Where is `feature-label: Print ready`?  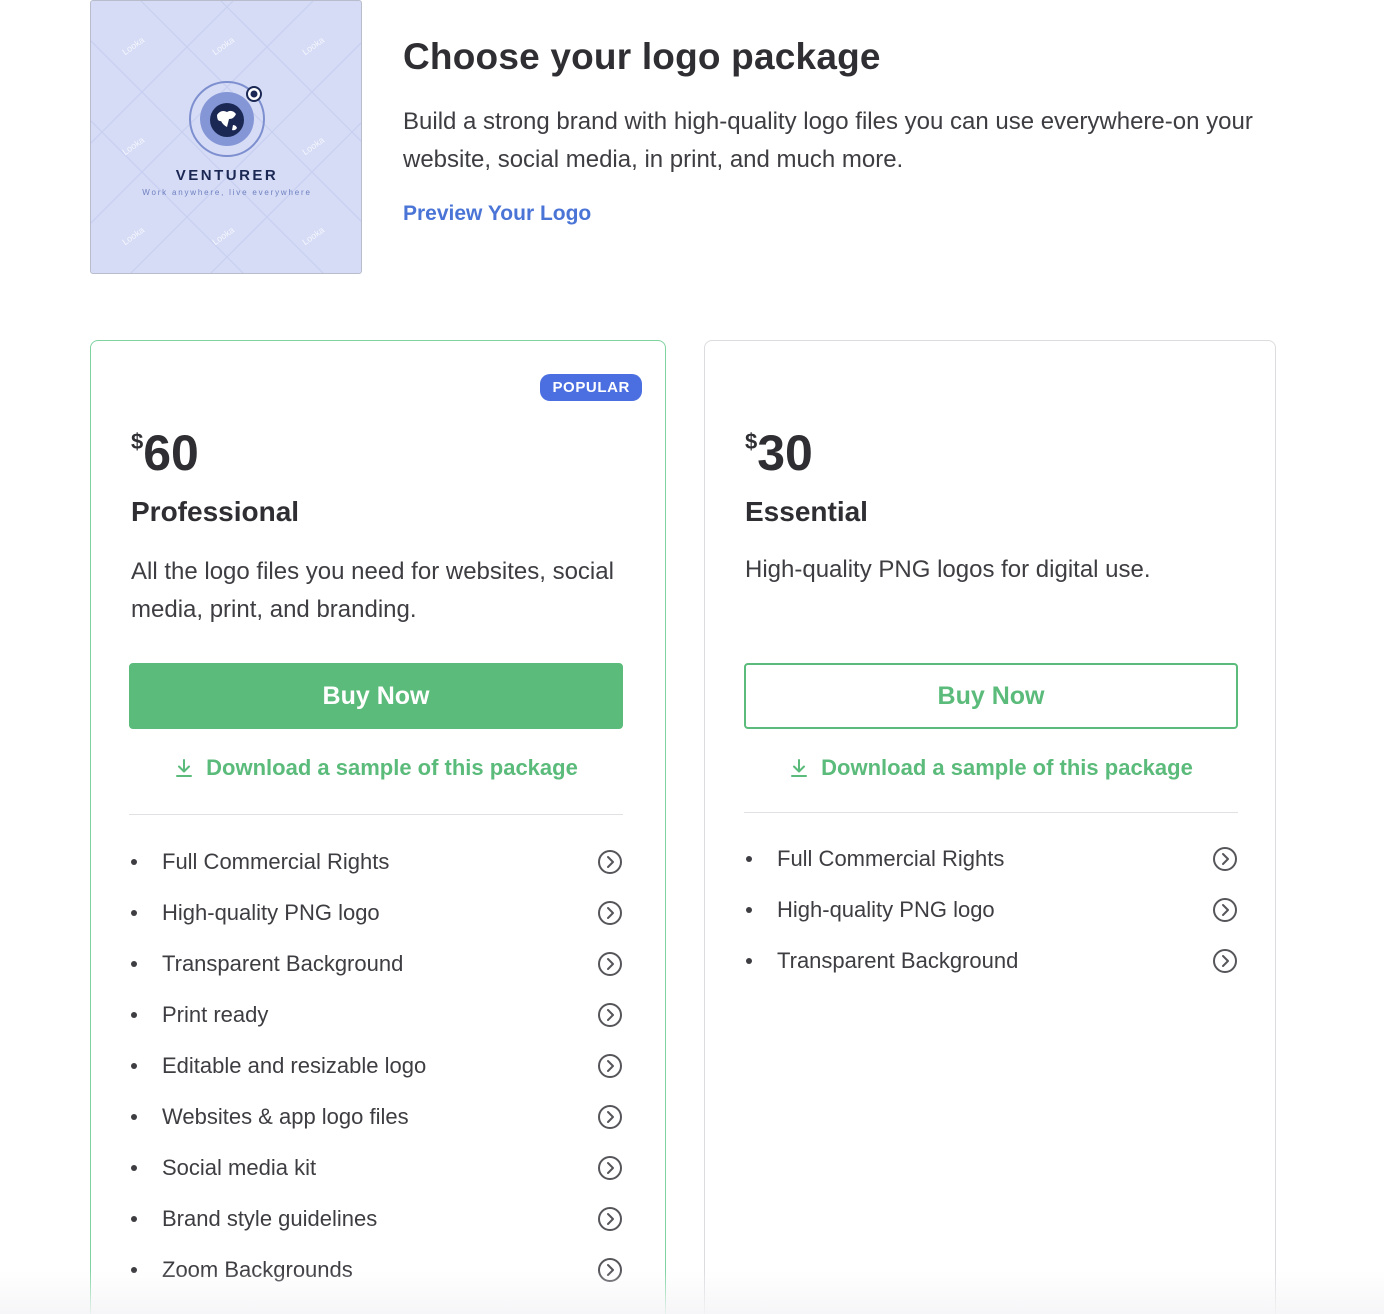 feature-label: Print ready is located at coordinates (215, 1014).